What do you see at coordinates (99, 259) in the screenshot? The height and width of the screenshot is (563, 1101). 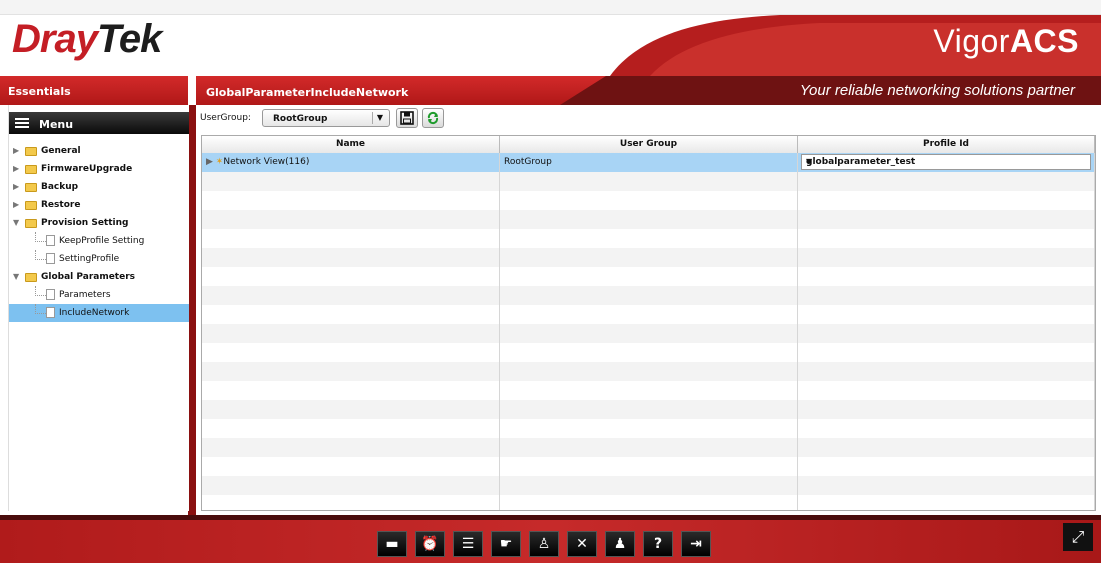 I see `tree-item-settingprofile: SettingProfile` at bounding box center [99, 259].